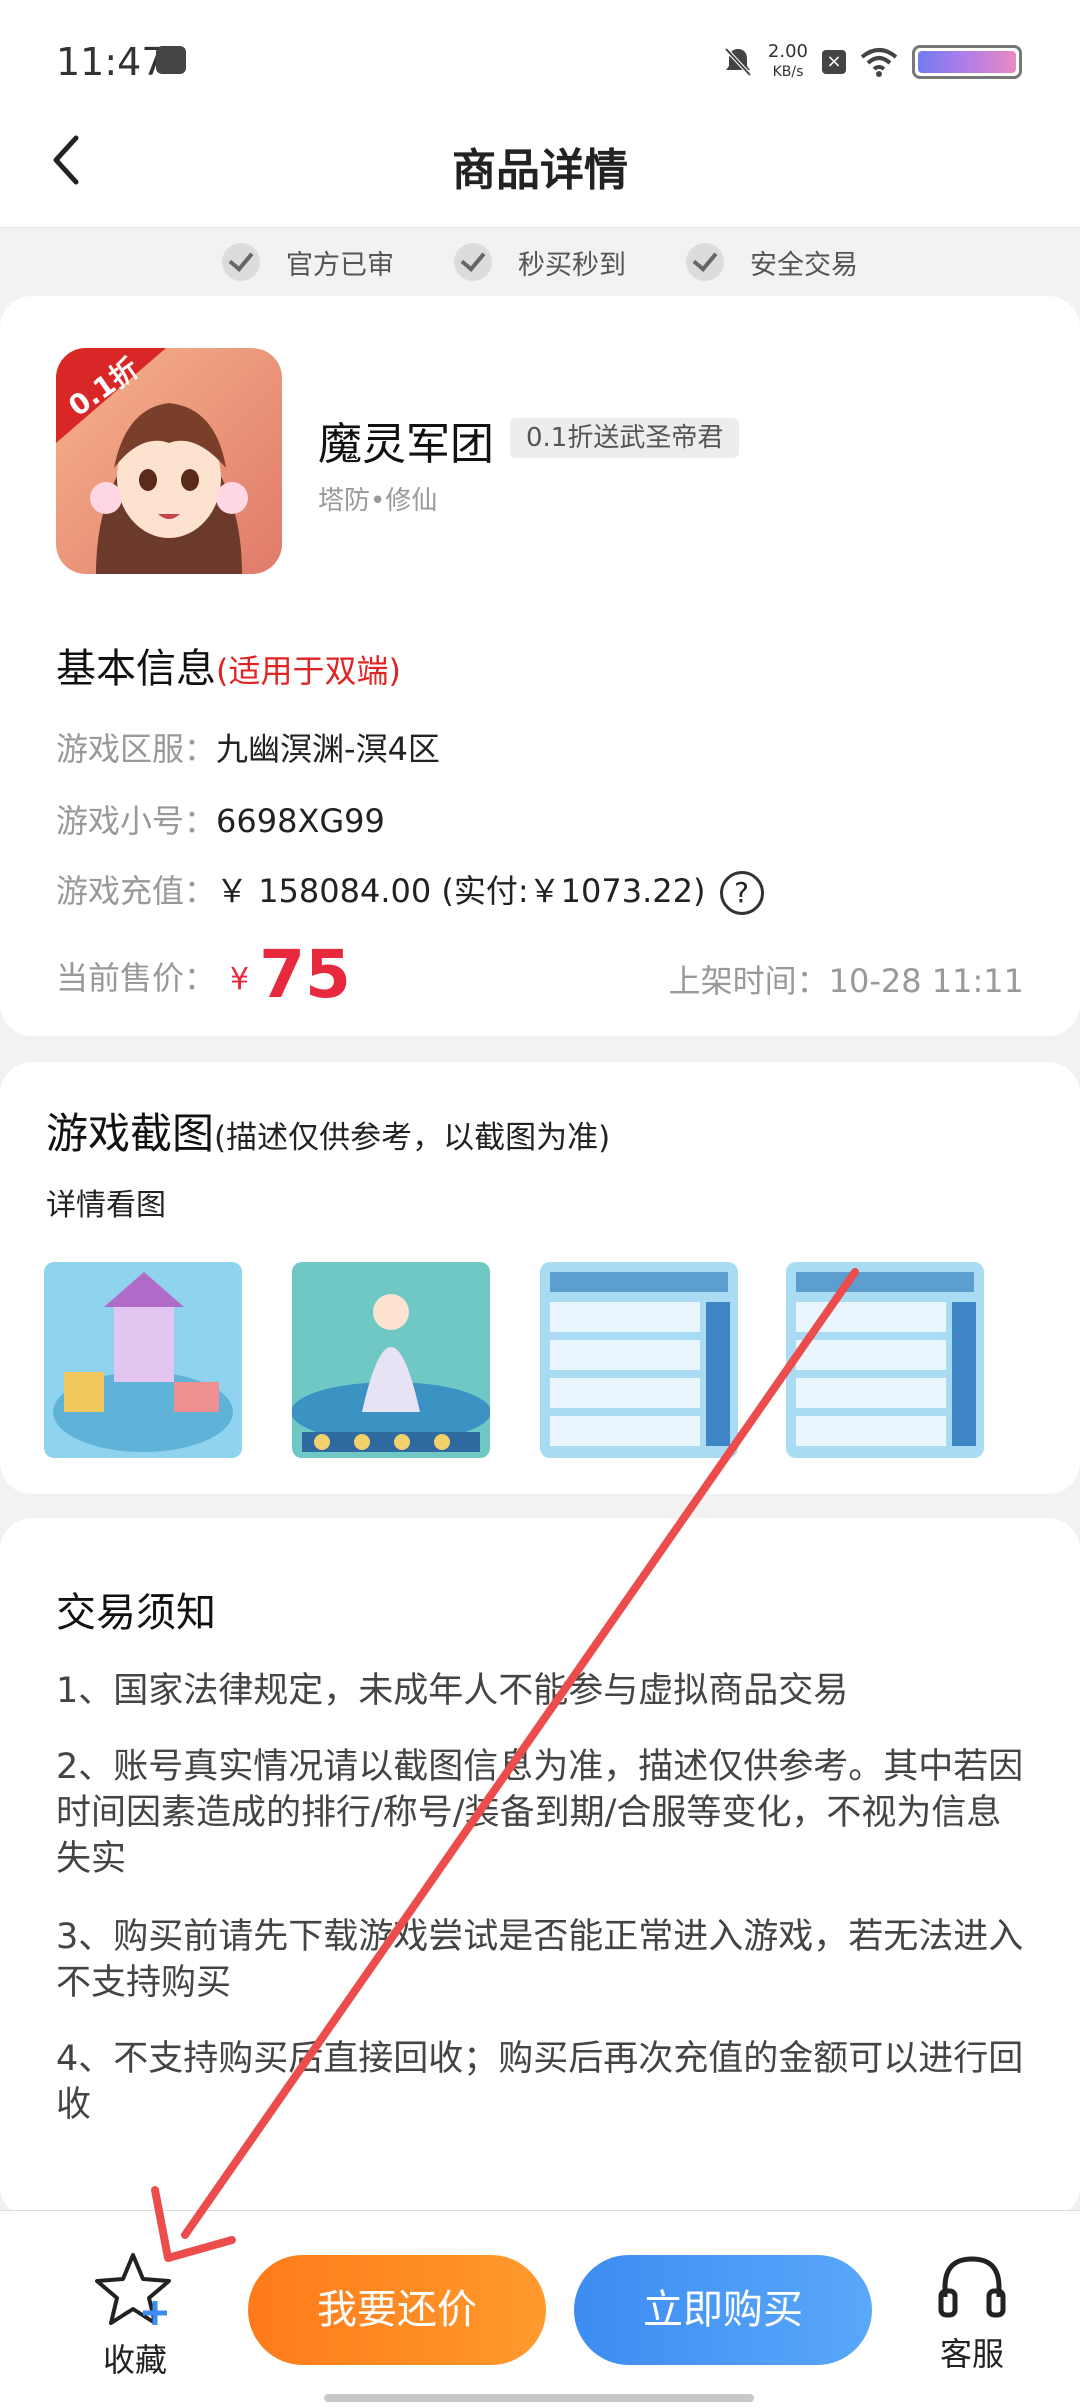 This screenshot has width=1080, height=2408. I want to click on status-icons: 2.00 KB/s ×, so click(872, 62).